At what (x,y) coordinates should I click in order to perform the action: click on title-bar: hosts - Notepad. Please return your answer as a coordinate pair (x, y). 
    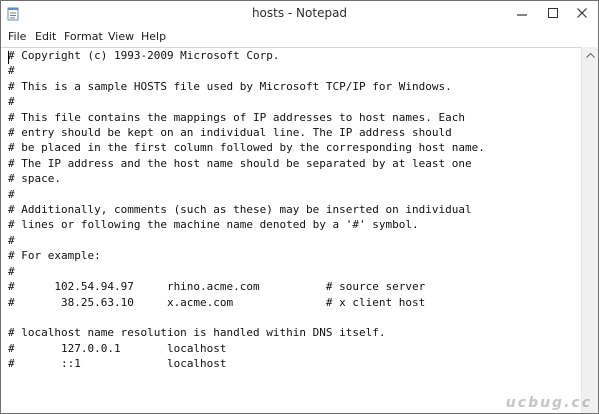
    Looking at the image, I should click on (299, 14).